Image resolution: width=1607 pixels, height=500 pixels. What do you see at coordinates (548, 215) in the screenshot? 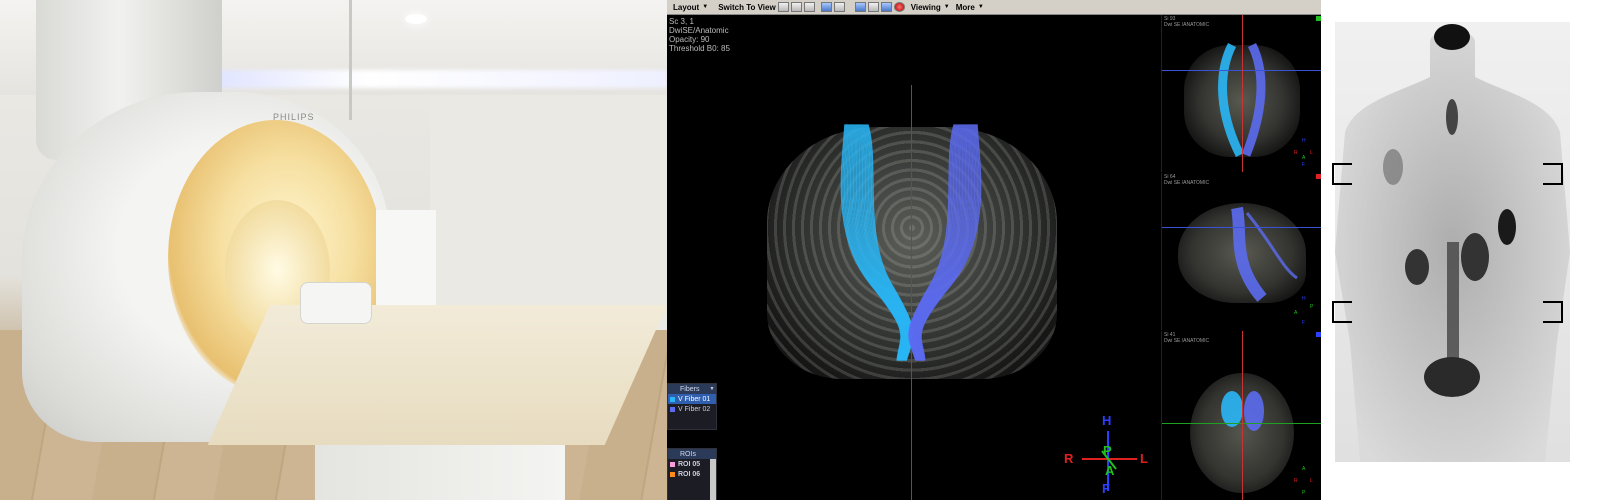
I see `back-wall` at bounding box center [548, 215].